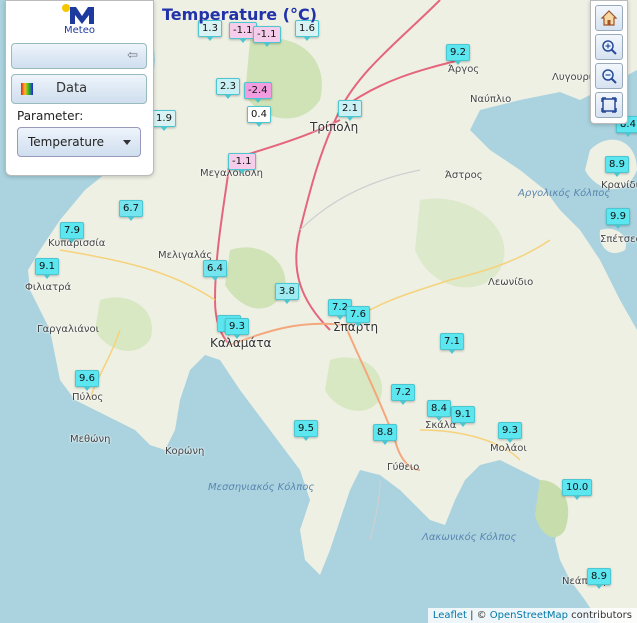 The height and width of the screenshot is (623, 637). Describe the element at coordinates (403, 467) in the screenshot. I see `place-label: Γύθειο` at that location.